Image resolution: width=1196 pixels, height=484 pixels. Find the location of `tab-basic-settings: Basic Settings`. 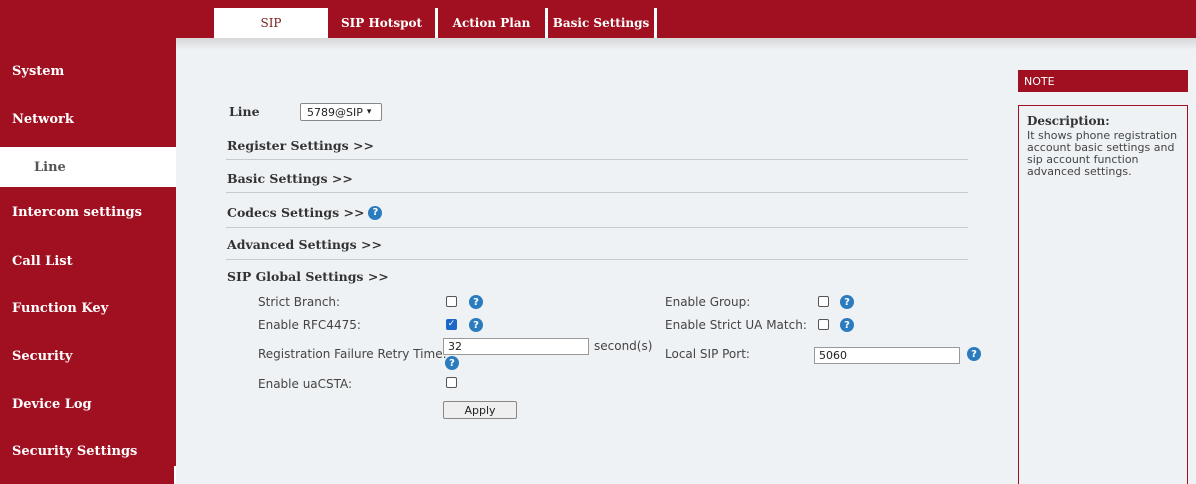

tab-basic-settings: Basic Settings is located at coordinates (601, 23).